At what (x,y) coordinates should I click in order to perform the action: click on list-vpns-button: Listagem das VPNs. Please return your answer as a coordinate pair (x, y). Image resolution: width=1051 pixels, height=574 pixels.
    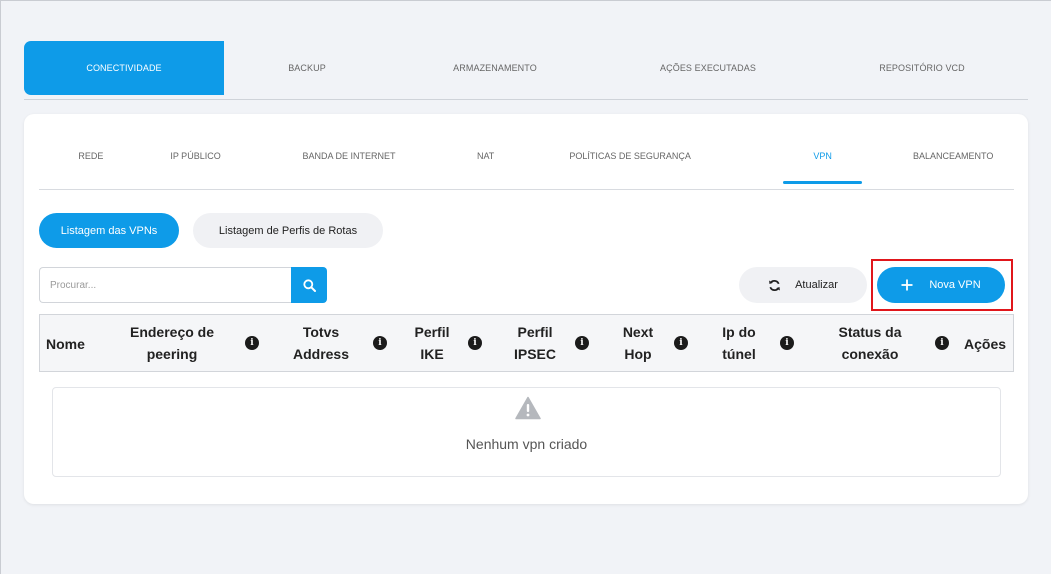
    Looking at the image, I should click on (109, 230).